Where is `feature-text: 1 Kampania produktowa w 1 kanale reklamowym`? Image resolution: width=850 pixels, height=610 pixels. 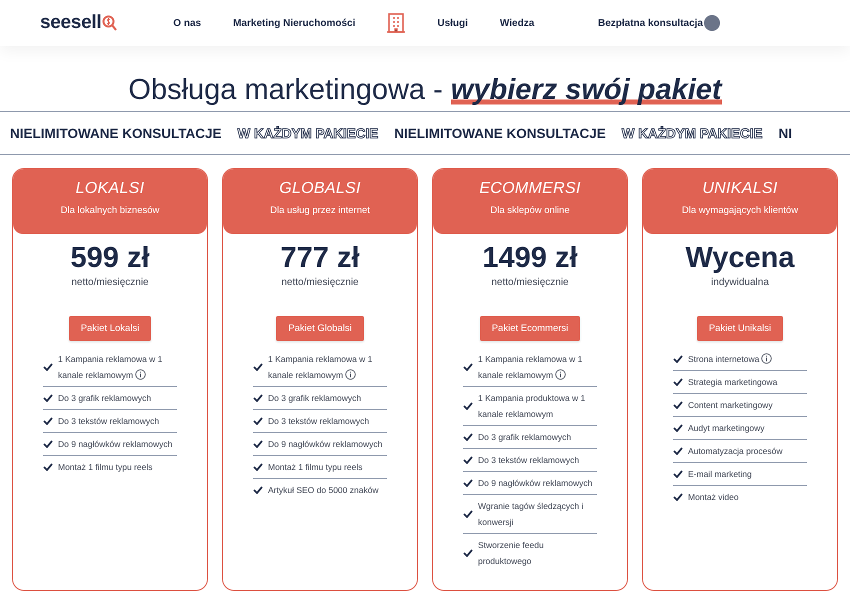 feature-text: 1 Kampania produktowa w 1 kanale reklamowym is located at coordinates (532, 406).